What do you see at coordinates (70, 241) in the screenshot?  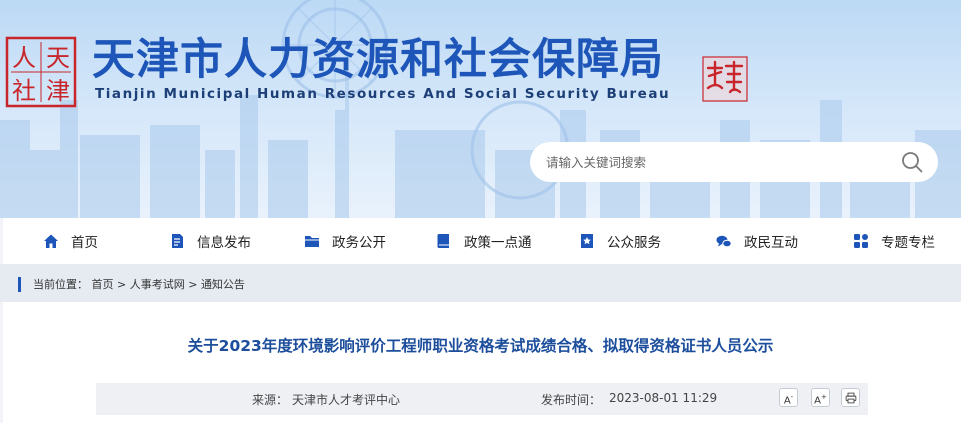 I see `nav-item-home: 首页` at bounding box center [70, 241].